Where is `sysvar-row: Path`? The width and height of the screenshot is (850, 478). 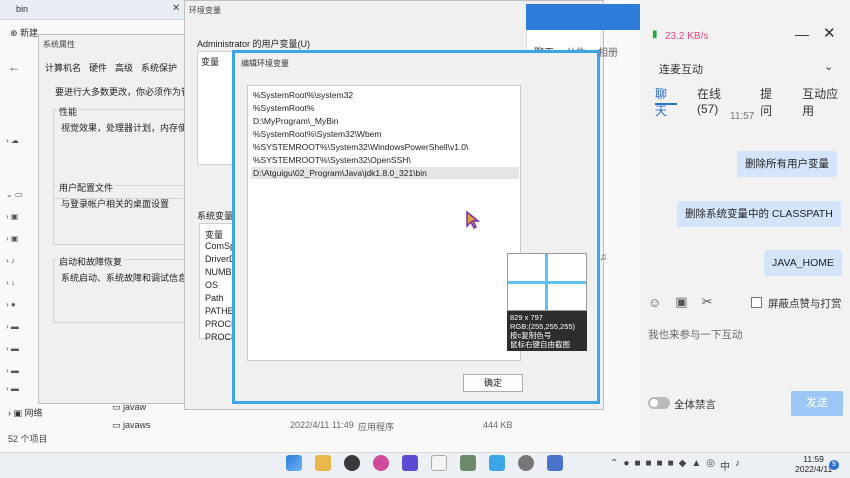 sysvar-row: Path is located at coordinates (214, 298).